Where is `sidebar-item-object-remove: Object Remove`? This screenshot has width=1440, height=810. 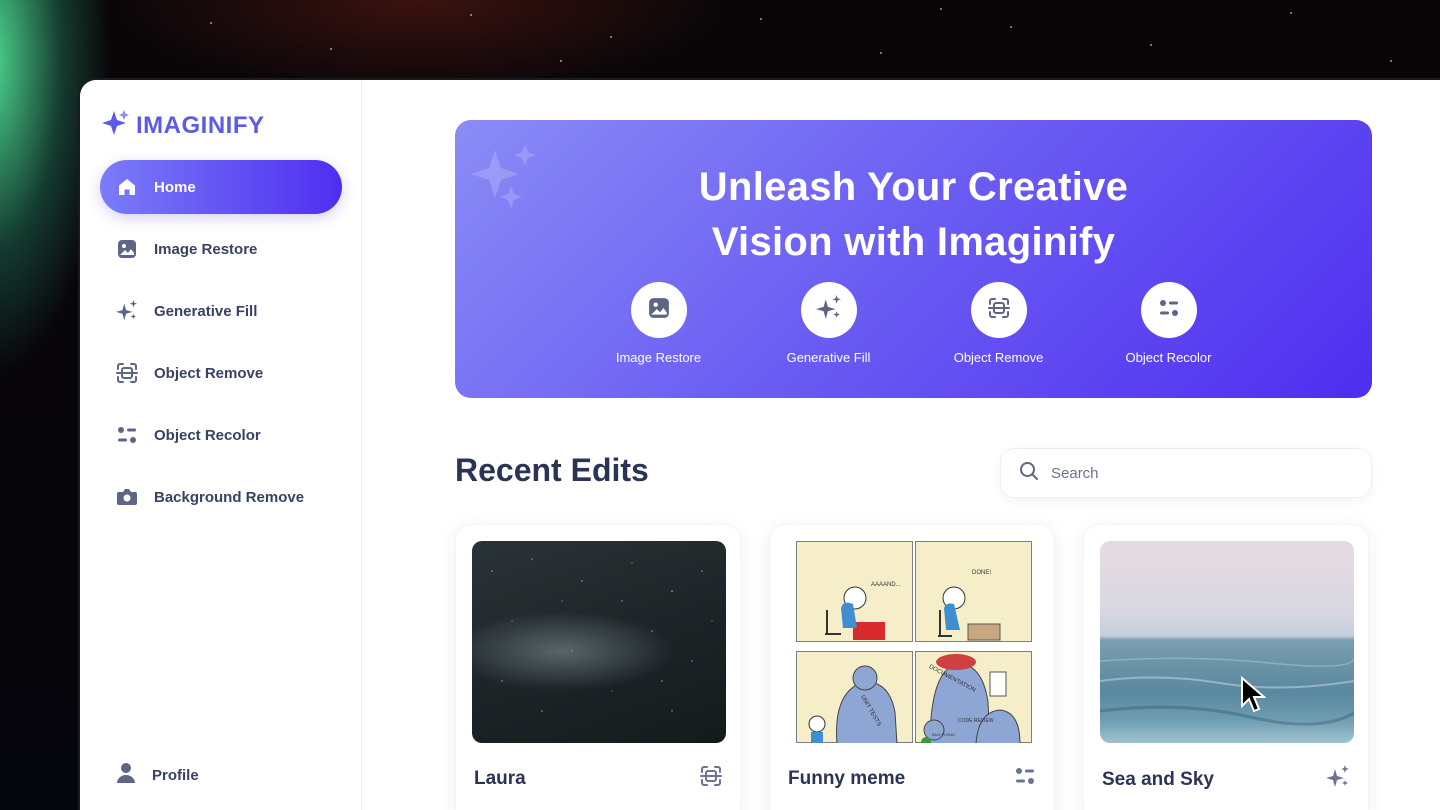
sidebar-item-object-remove: Object Remove is located at coordinates (221, 373).